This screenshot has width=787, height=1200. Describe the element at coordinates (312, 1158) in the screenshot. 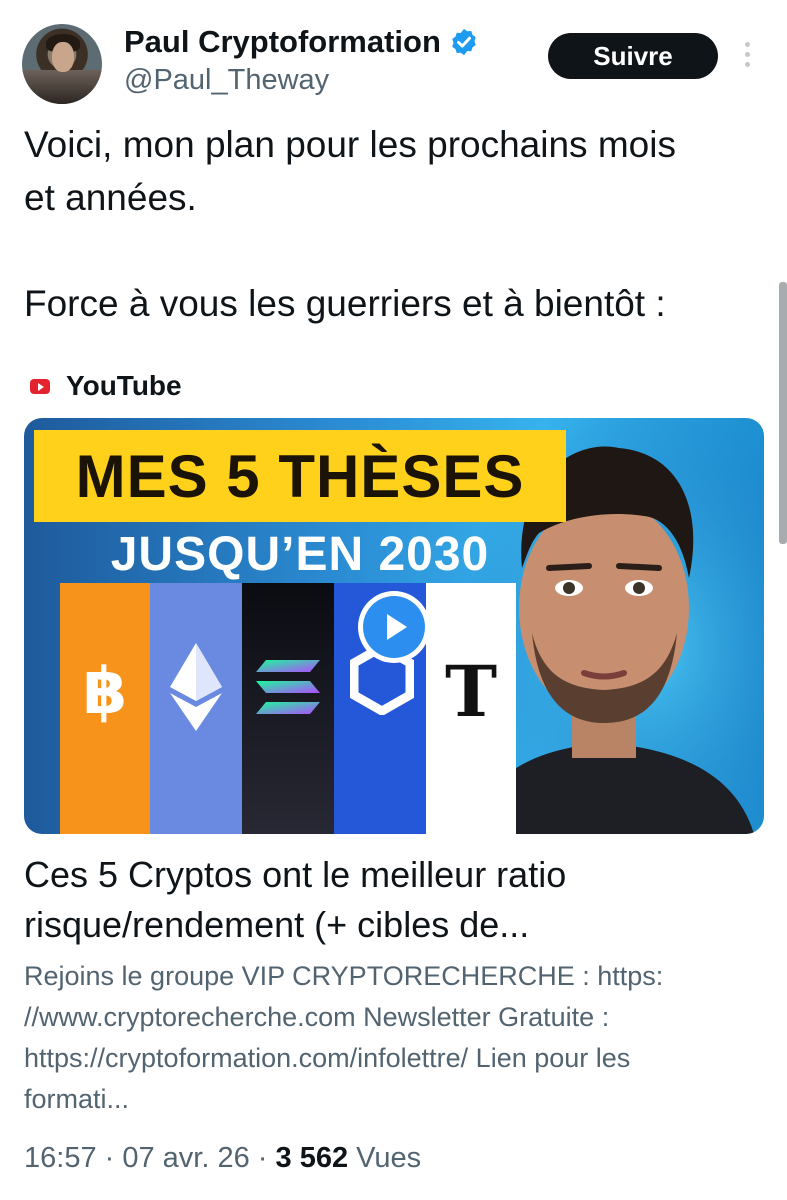

I see `views-count: 3 562` at that location.